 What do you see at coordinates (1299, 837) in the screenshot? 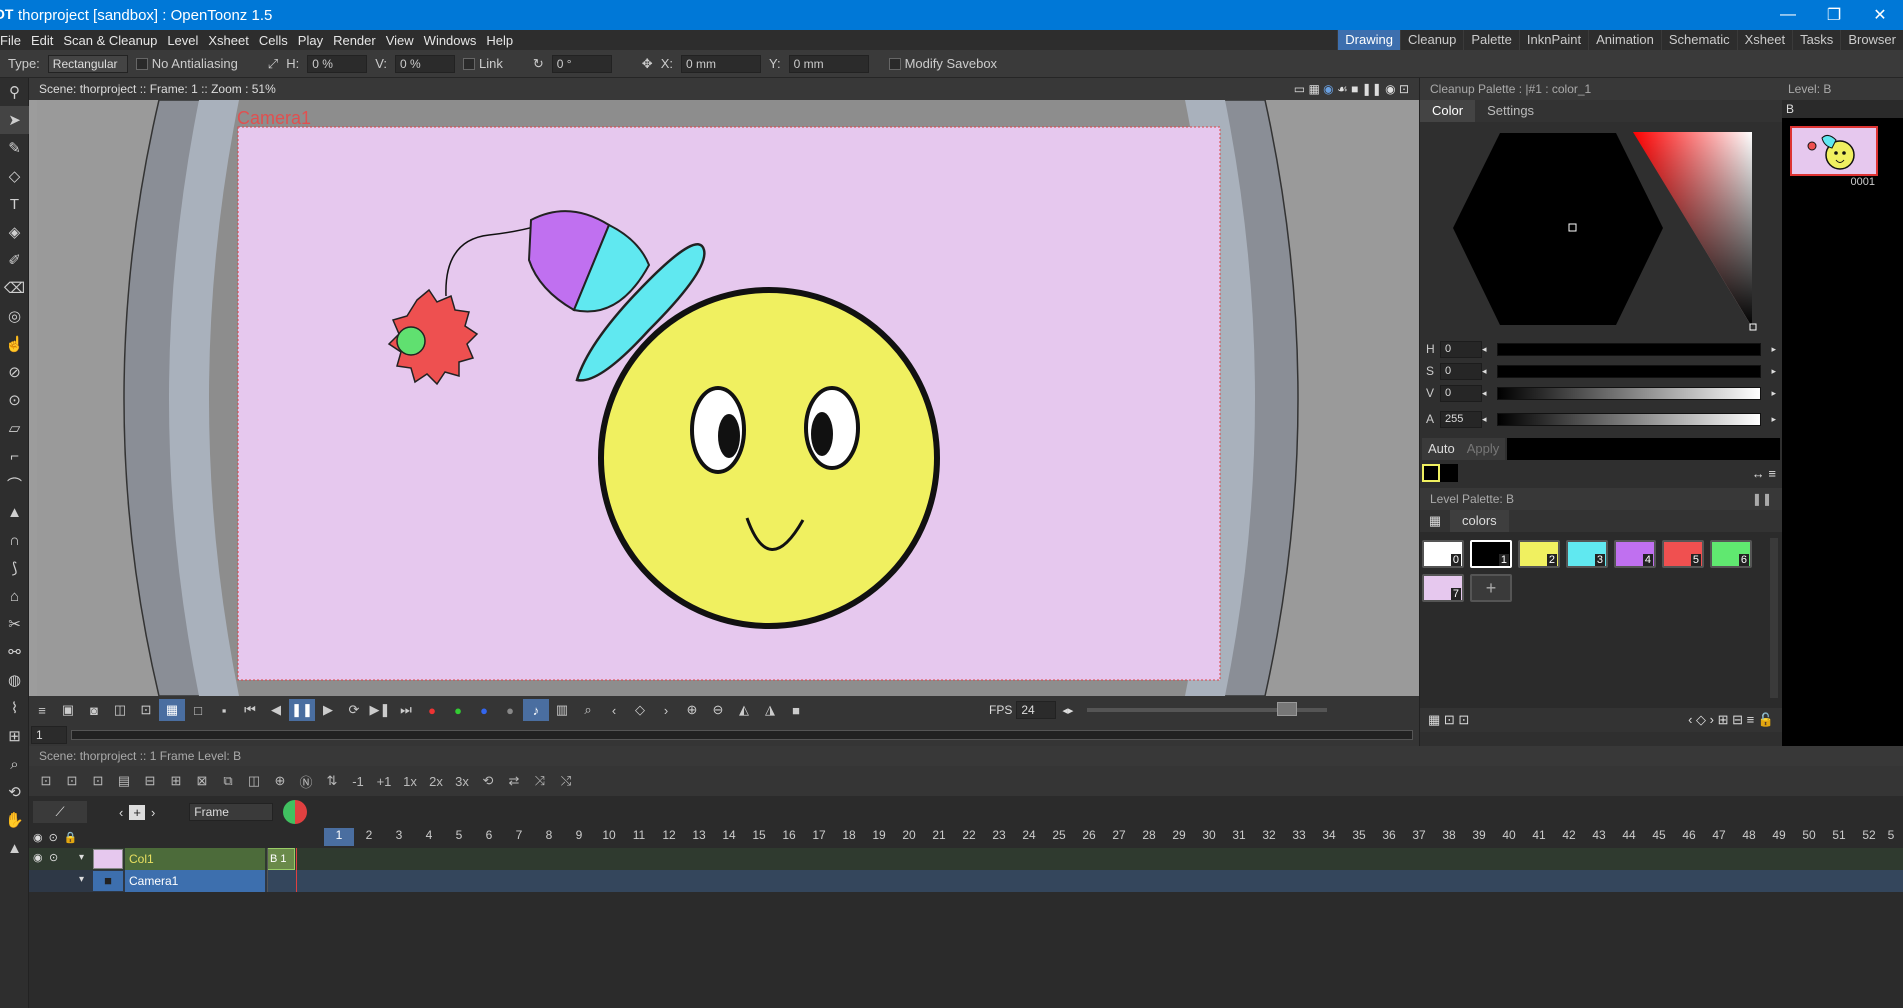
I see `frame-number: 33` at bounding box center [1299, 837].